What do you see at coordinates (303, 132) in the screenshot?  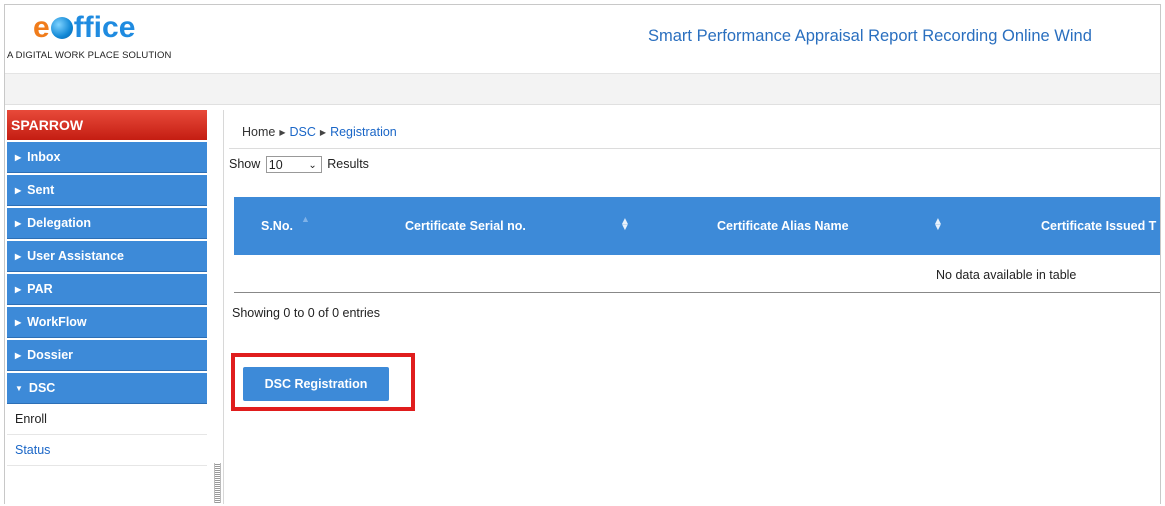 I see `breadcrumb-dsc: DSC` at bounding box center [303, 132].